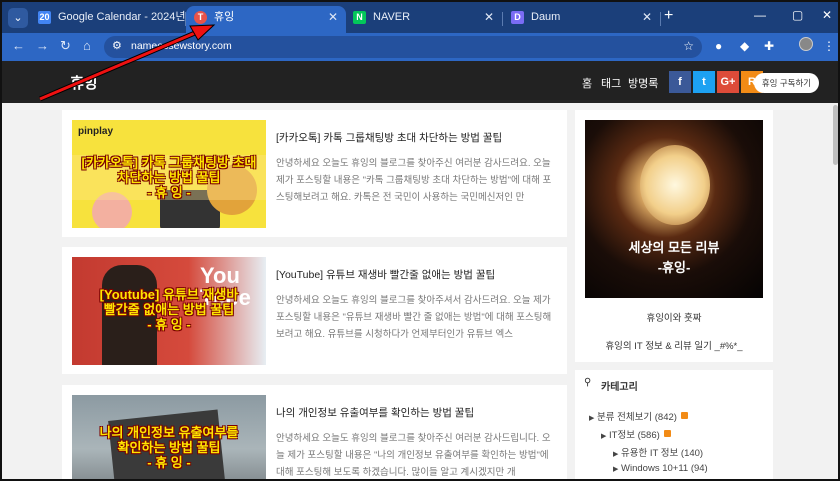 This screenshot has height=481, width=840. What do you see at coordinates (127, 63) in the screenshot?
I see `annotation-arrow` at bounding box center [127, 63].